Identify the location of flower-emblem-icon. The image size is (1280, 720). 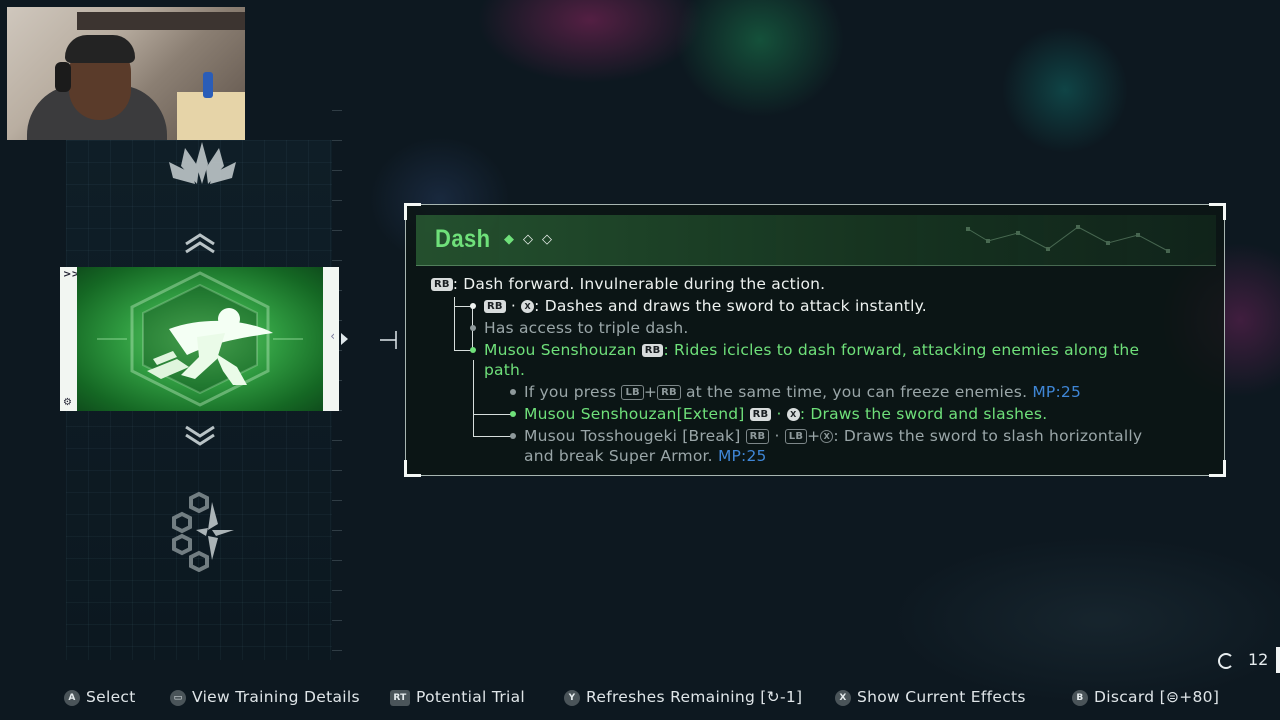
(203, 531).